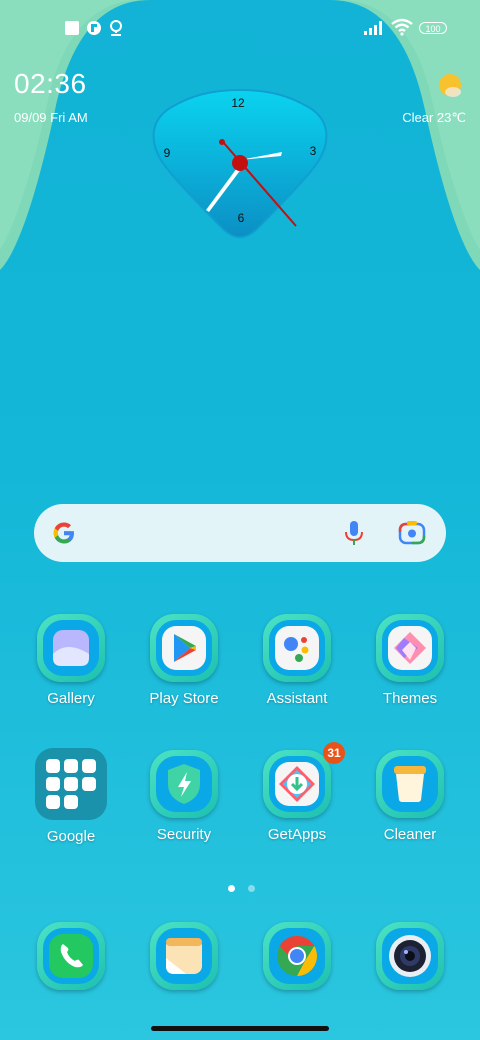 Image resolution: width=480 pixels, height=1040 pixels. Describe the element at coordinates (246, 888) in the screenshot. I see `page-indicator` at that location.